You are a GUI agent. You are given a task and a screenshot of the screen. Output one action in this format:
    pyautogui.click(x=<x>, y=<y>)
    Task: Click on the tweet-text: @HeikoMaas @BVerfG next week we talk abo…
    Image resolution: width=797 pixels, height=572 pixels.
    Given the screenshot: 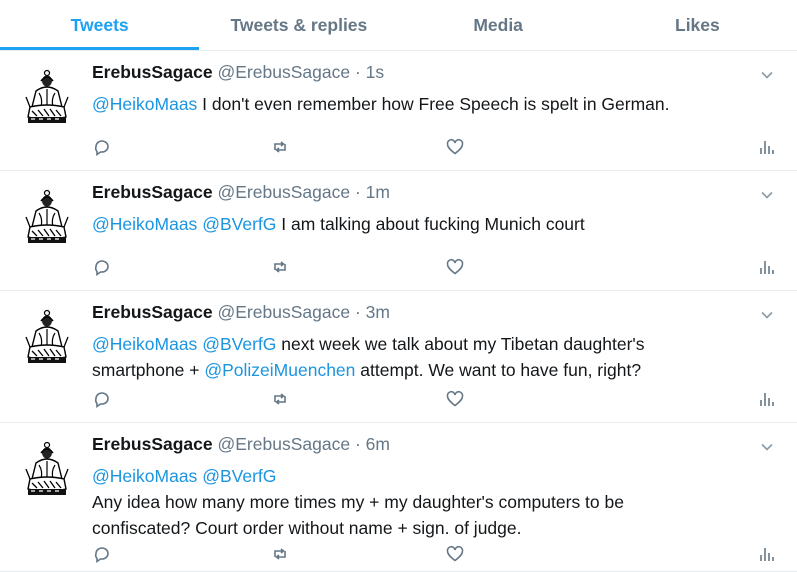 What is the action you would take?
    pyautogui.click(x=424, y=357)
    